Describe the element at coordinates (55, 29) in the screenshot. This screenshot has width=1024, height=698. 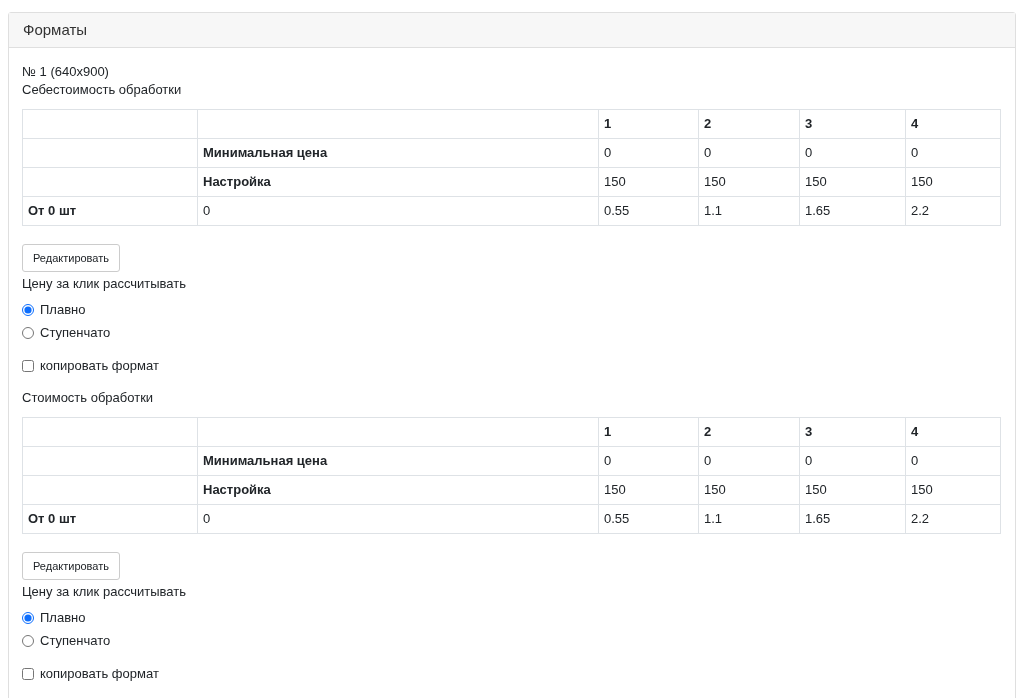
I see `card-title: Форматы` at that location.